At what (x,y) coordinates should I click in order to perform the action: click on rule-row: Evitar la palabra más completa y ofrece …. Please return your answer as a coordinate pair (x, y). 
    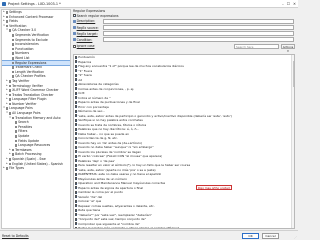
    Looking at the image, I should click on (184, 227).